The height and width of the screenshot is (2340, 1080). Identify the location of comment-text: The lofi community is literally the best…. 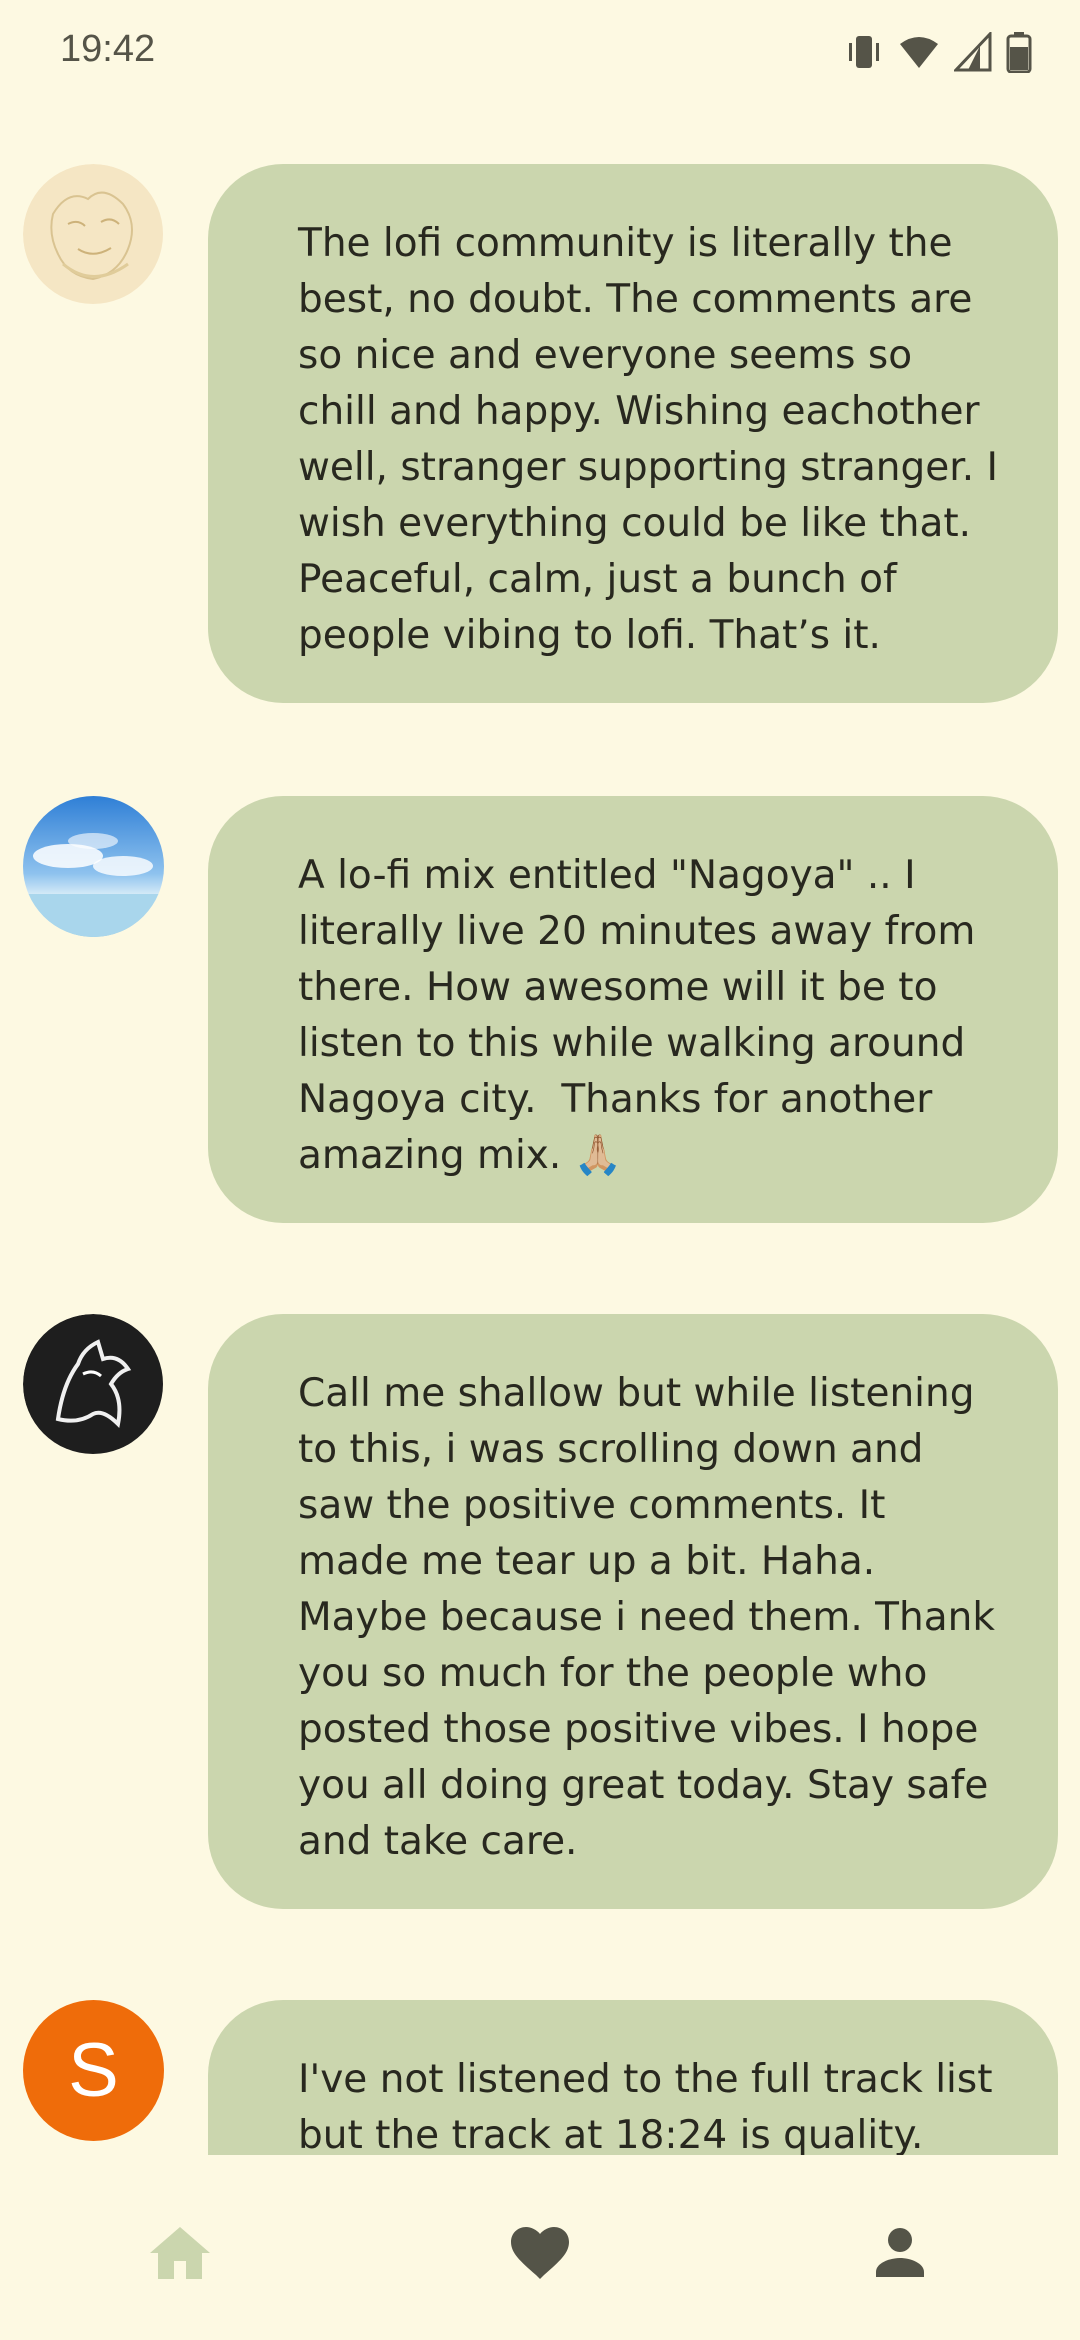
(654, 439).